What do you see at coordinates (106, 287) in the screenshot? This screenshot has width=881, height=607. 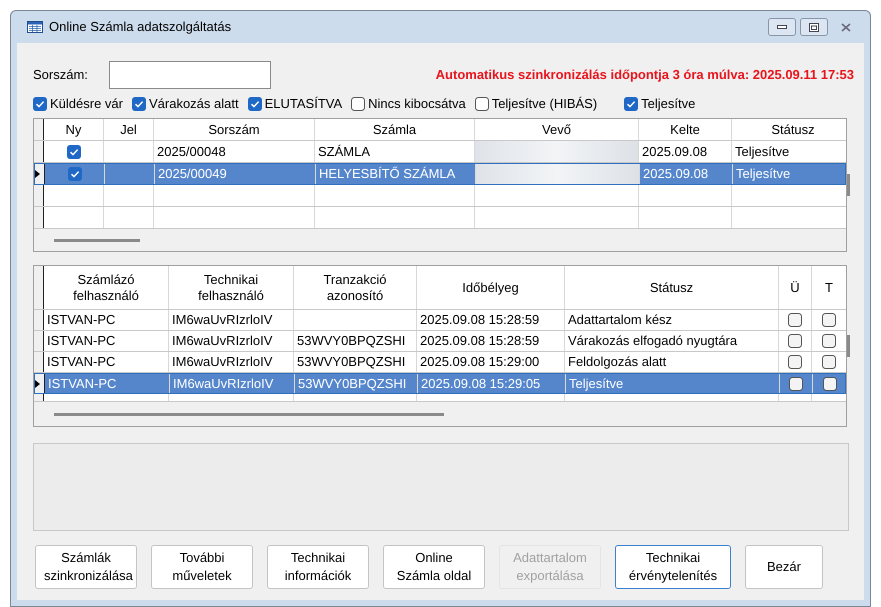 I see `column-header: Számlázó felhasználó` at bounding box center [106, 287].